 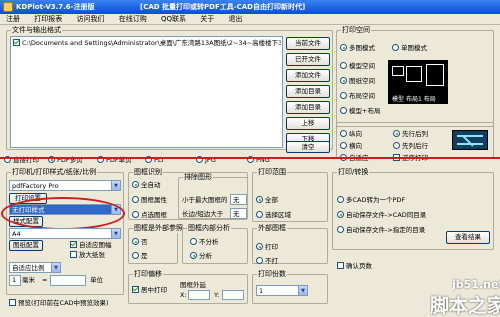 I want to click on exclude-ratio-label: 长边/短边大于, so click(x=203, y=214).